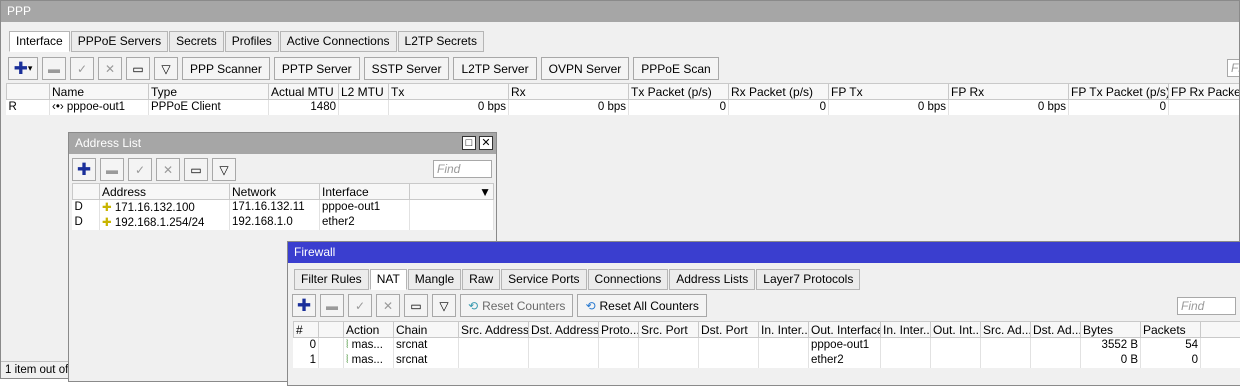  What do you see at coordinates (669, 330) in the screenshot?
I see `col-src-port: Src. Port` at bounding box center [669, 330].